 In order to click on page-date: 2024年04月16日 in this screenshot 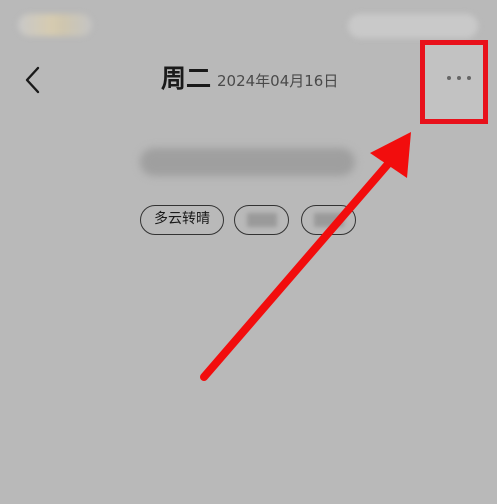, I will do `click(278, 81)`.